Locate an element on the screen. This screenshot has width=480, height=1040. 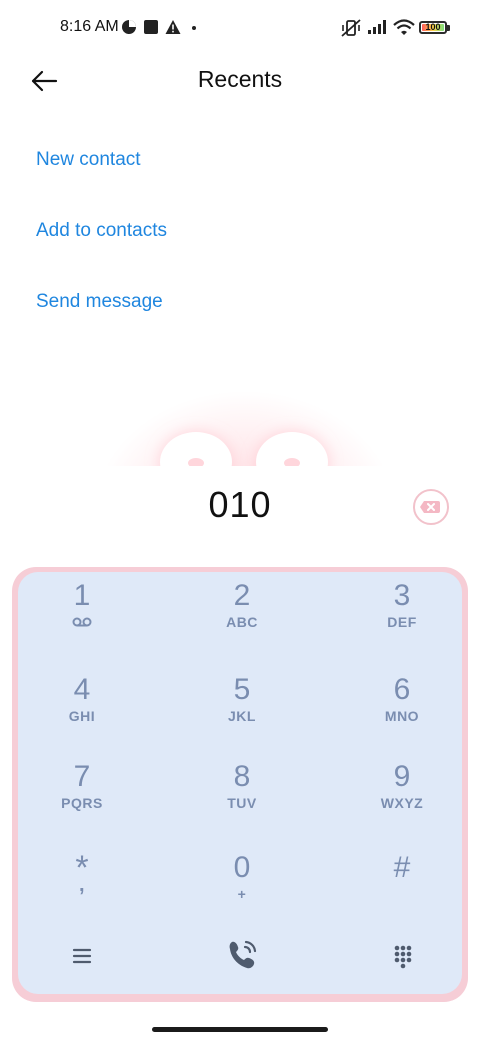
key-letters: WXYZ is located at coordinates (402, 803).